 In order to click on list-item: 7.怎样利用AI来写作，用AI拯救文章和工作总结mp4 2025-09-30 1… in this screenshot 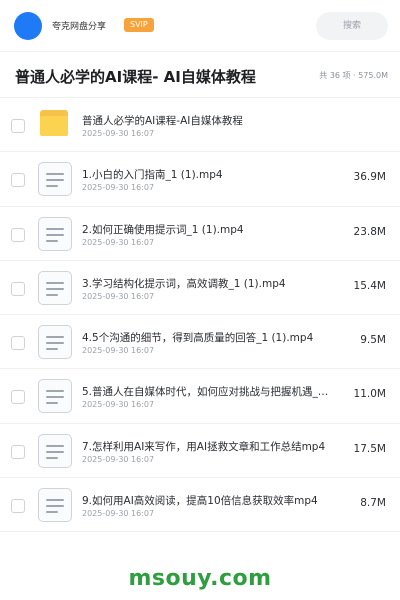, I will do `click(200, 451)`.